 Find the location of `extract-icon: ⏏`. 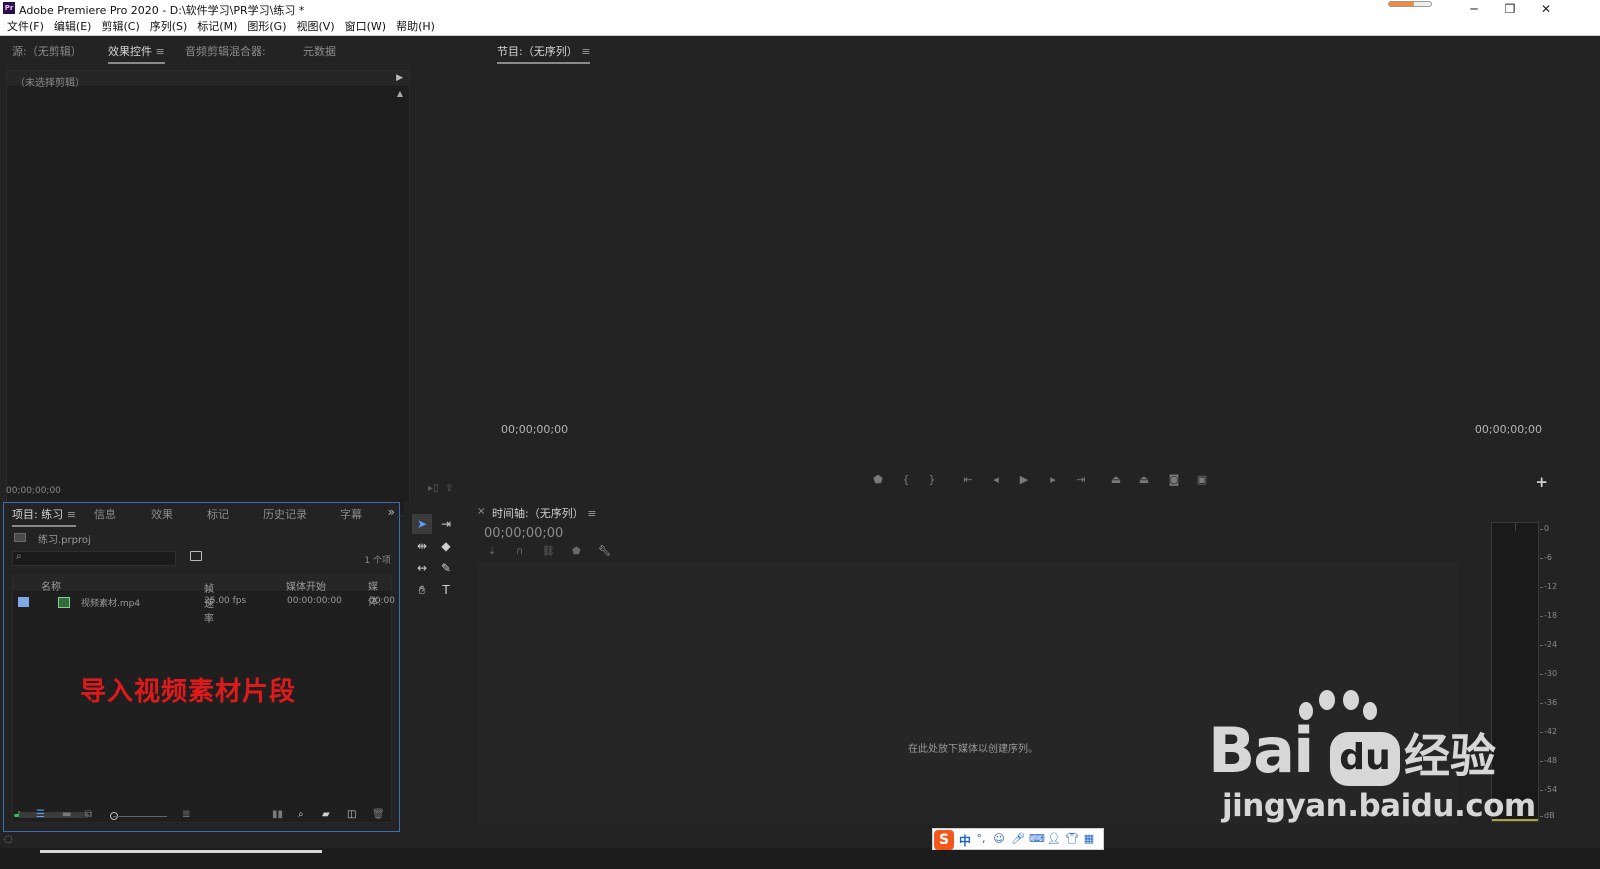

extract-icon: ⏏ is located at coordinates (1144, 479).